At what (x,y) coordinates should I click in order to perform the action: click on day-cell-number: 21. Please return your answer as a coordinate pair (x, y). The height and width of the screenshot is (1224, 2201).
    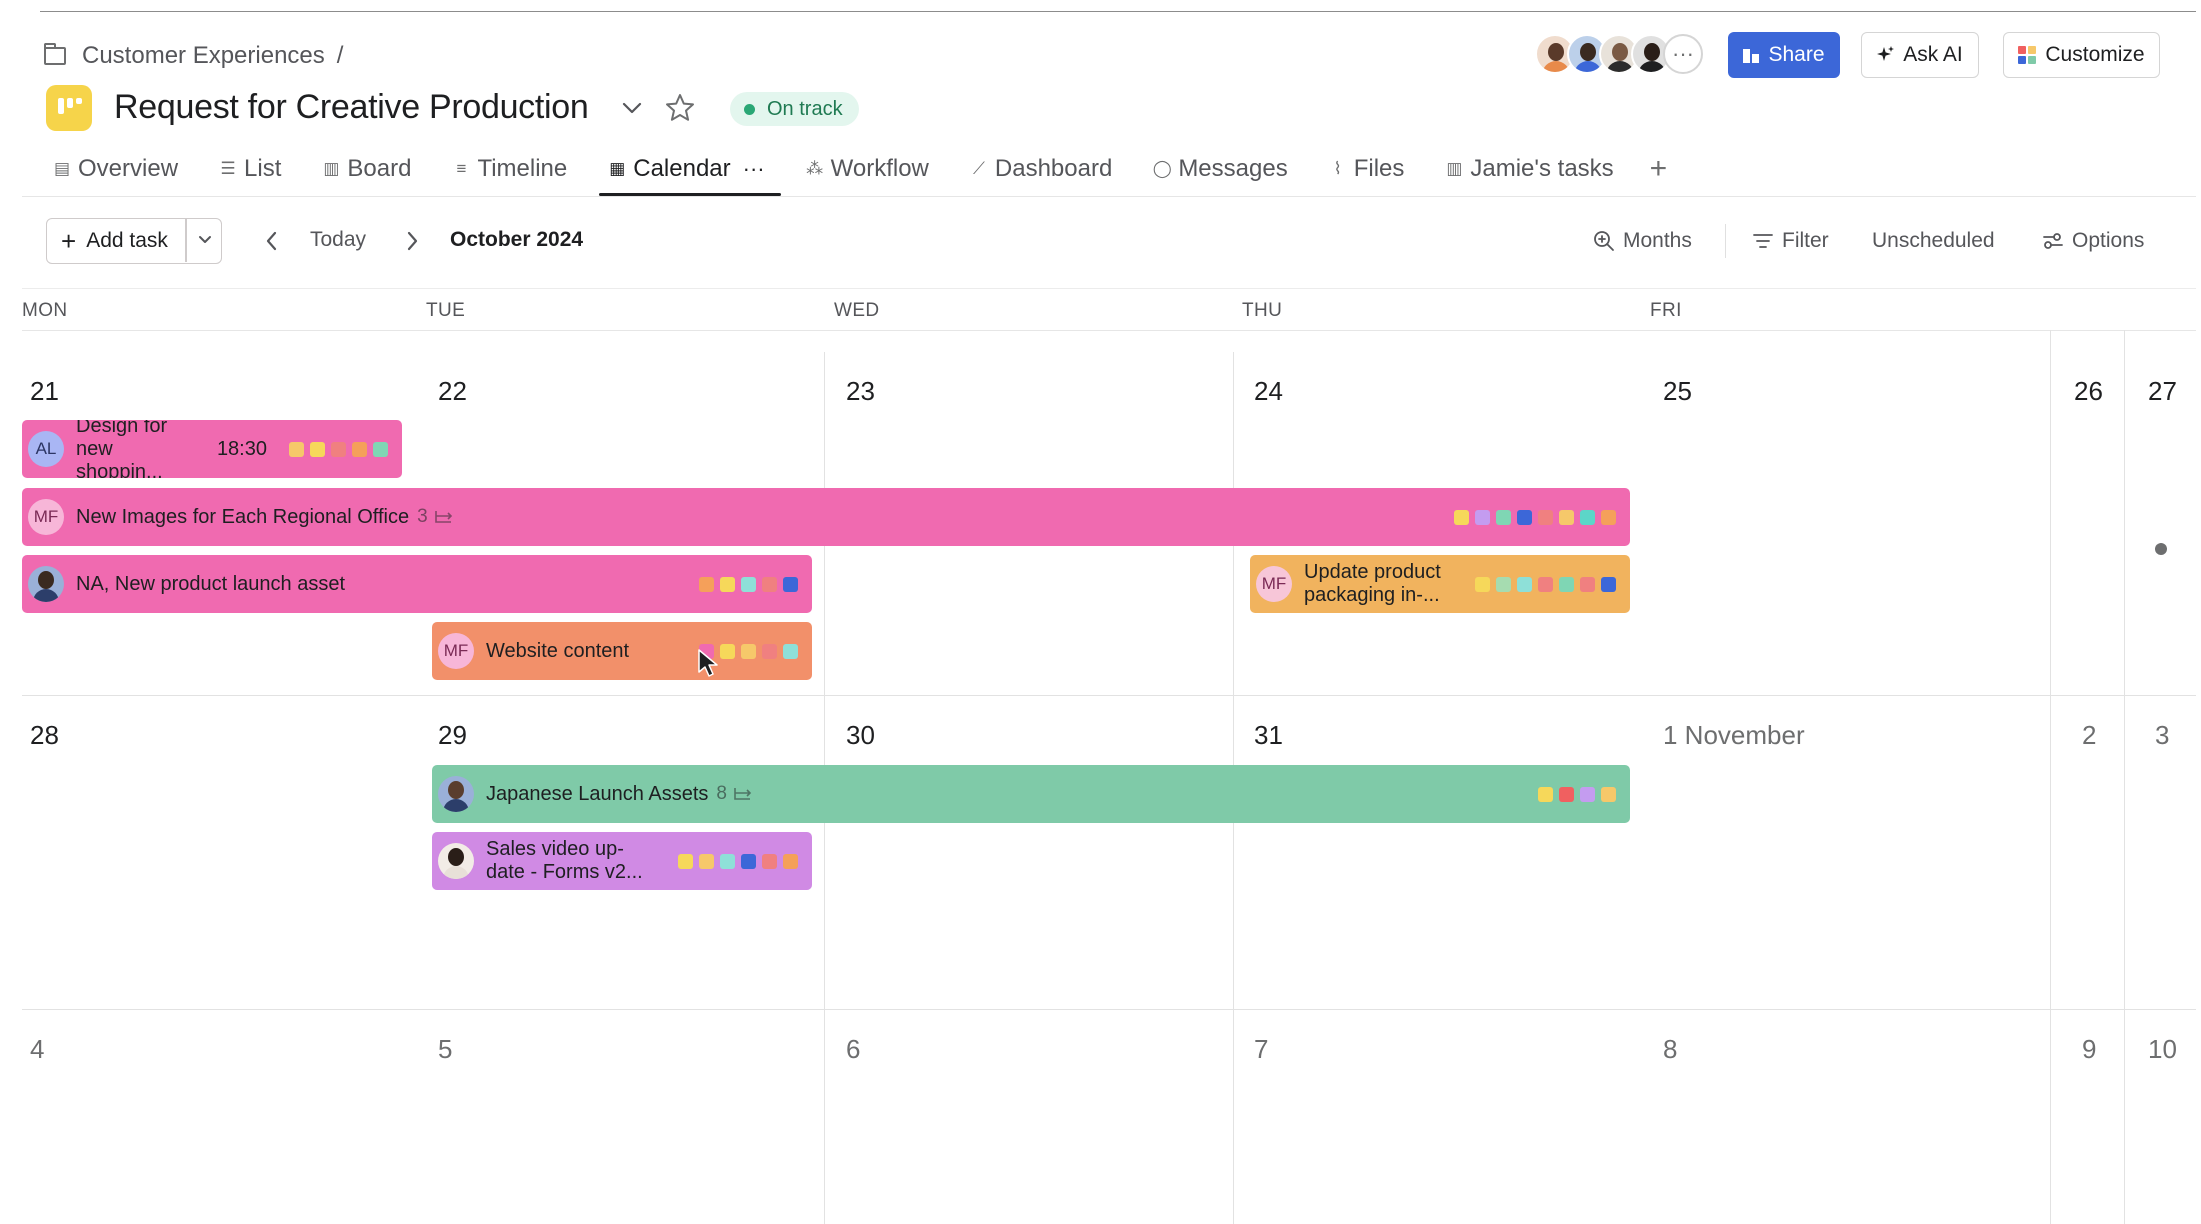
    Looking at the image, I should click on (44, 391).